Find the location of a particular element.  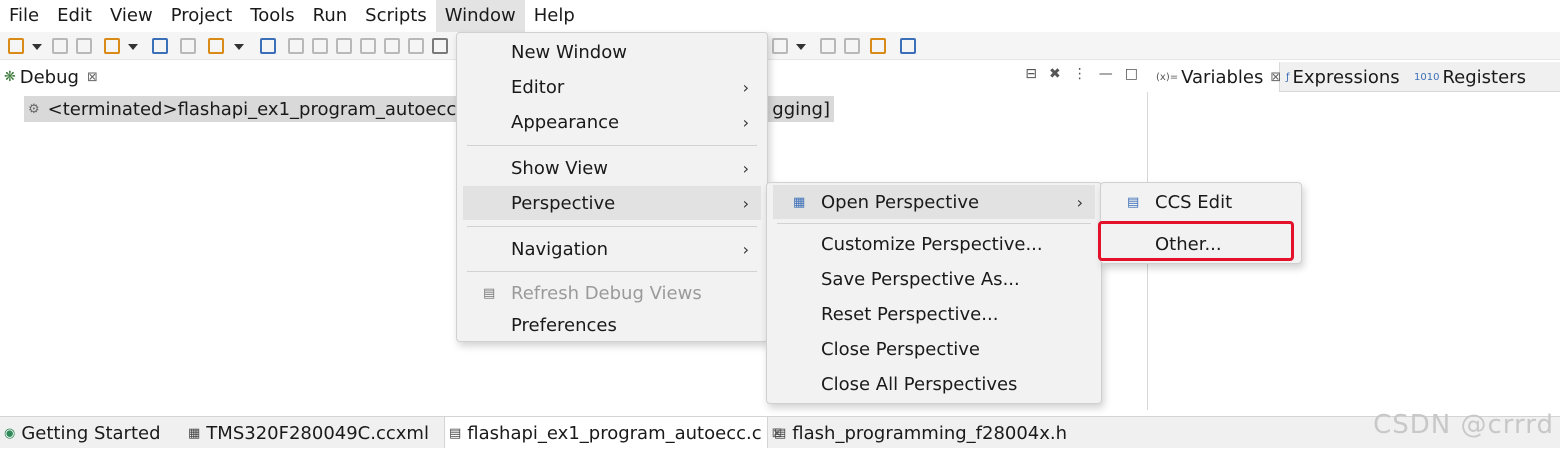

step-return-icon is located at coordinates (416, 46).